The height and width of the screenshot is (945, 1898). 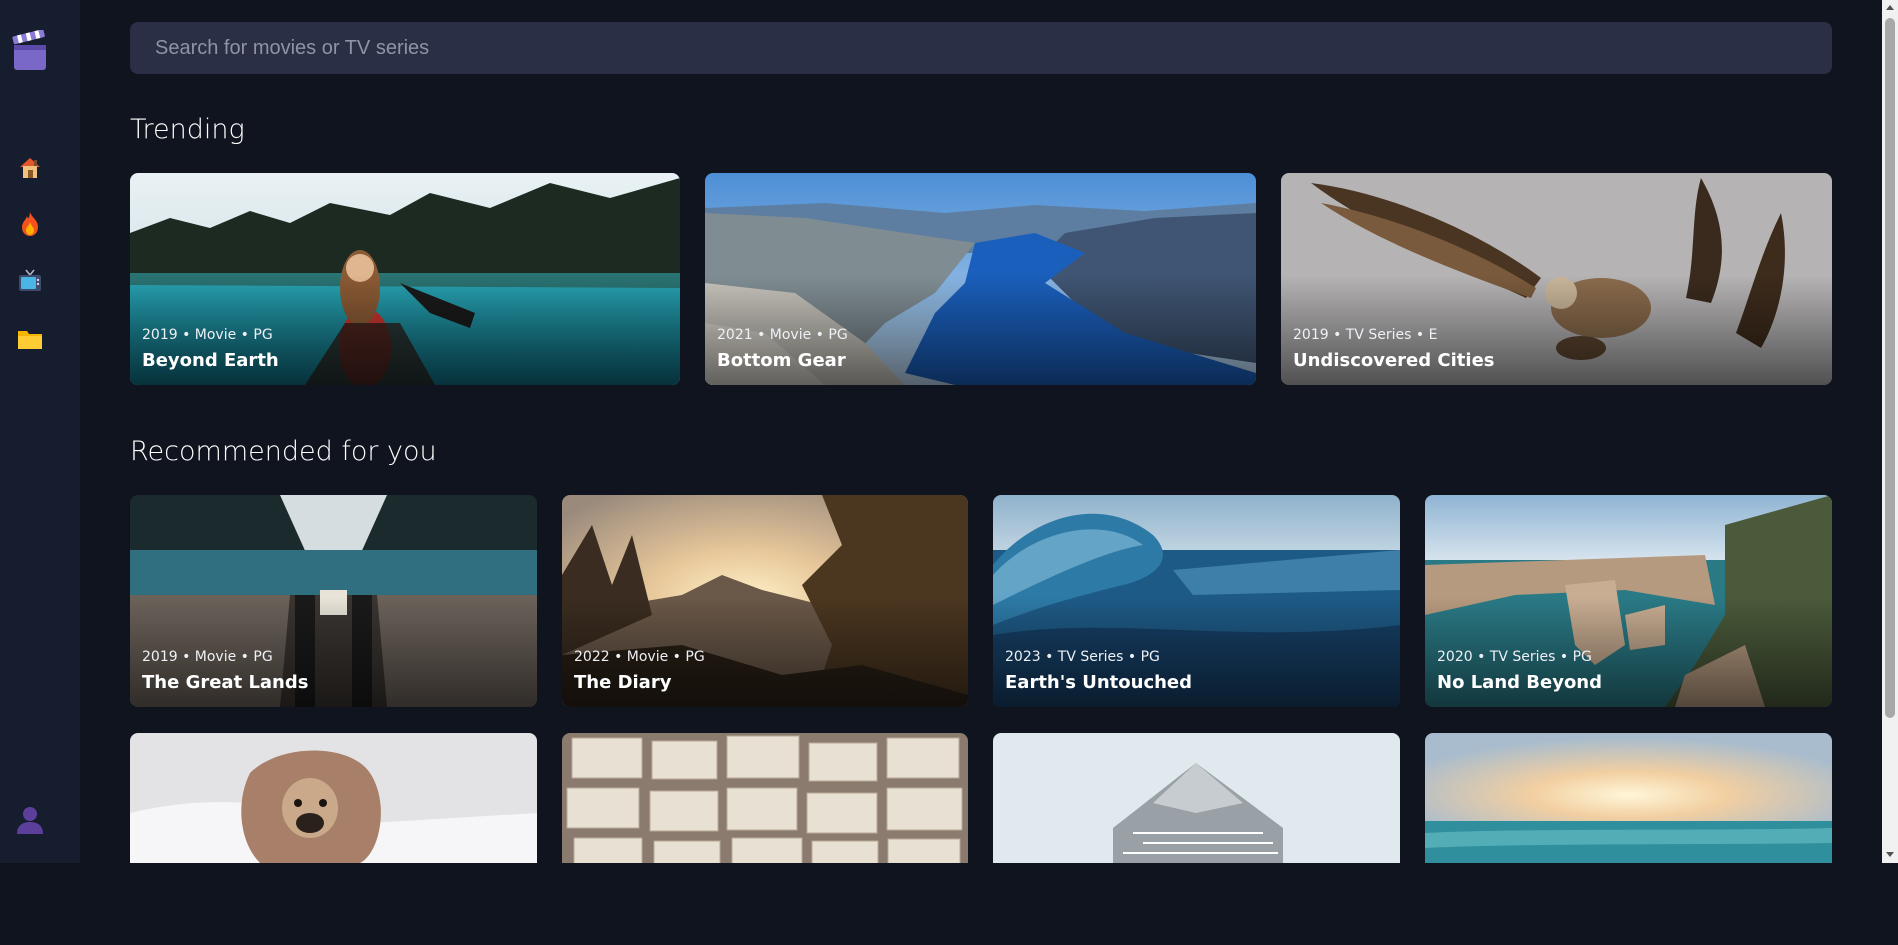 I want to click on page-scrollbar, so click(x=1890, y=431).